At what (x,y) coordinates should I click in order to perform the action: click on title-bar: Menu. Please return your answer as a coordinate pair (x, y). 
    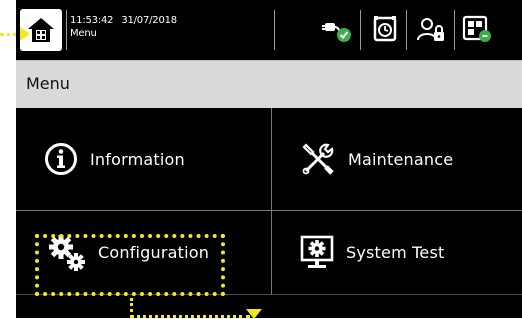
    Looking at the image, I should click on (269, 84).